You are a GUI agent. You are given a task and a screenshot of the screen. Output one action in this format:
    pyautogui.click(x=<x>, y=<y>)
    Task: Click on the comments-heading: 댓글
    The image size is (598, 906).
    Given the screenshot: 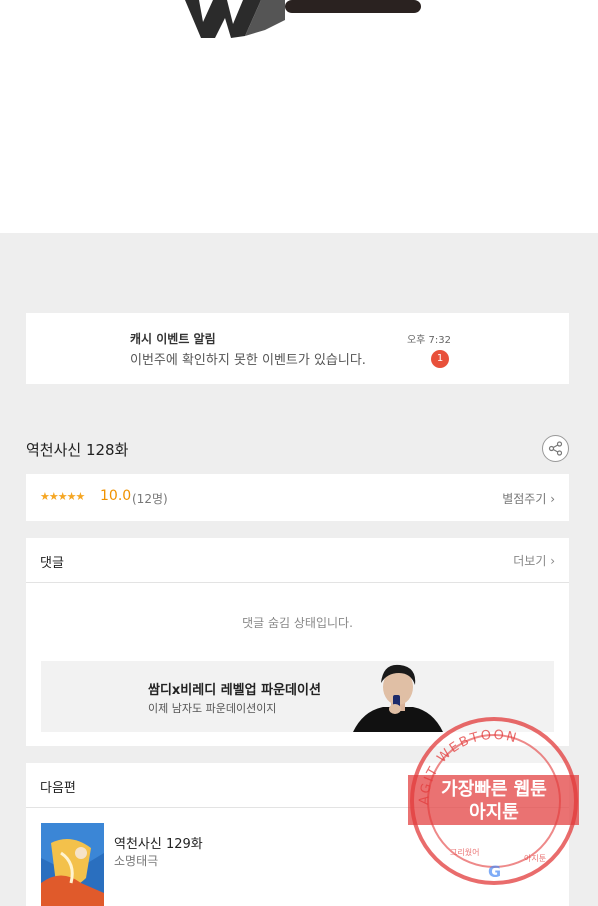 What is the action you would take?
    pyautogui.click(x=52, y=563)
    